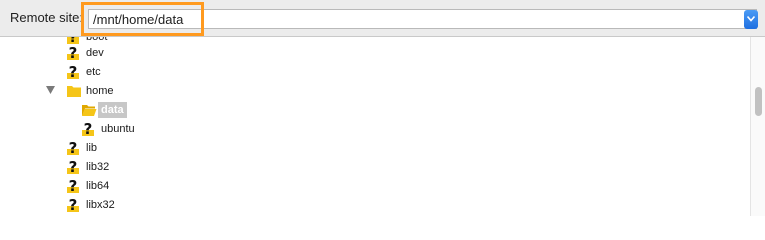 Image resolution: width=765 pixels, height=240 pixels. I want to click on tree-item-label: home, so click(100, 91).